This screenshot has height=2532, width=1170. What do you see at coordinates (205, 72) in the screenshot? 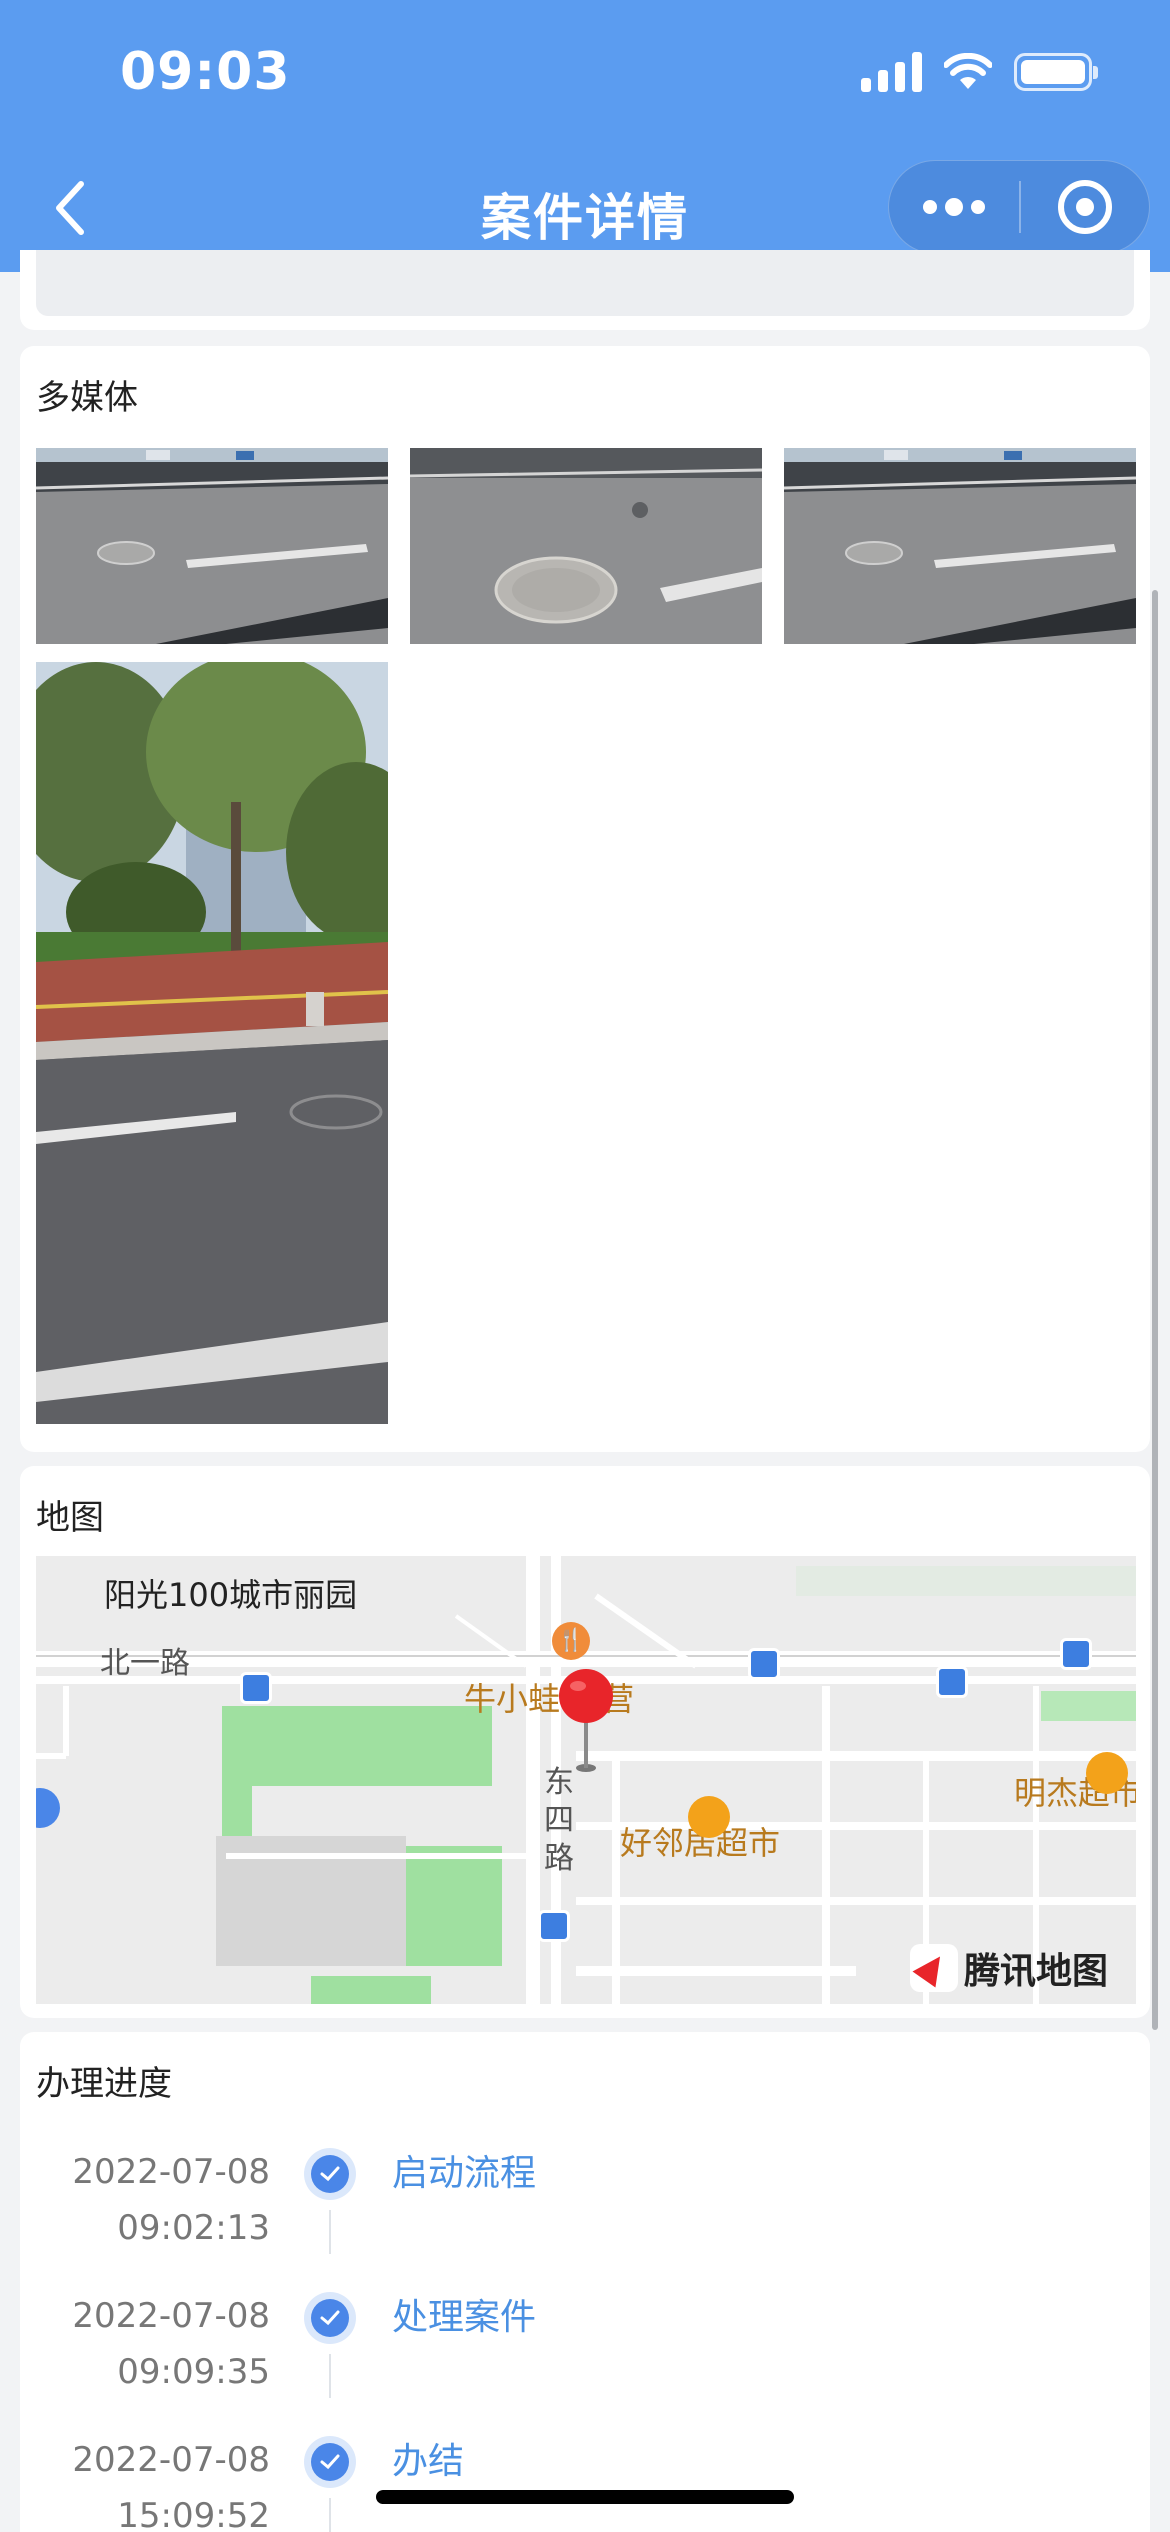
I see `status-time: 09:03` at bounding box center [205, 72].